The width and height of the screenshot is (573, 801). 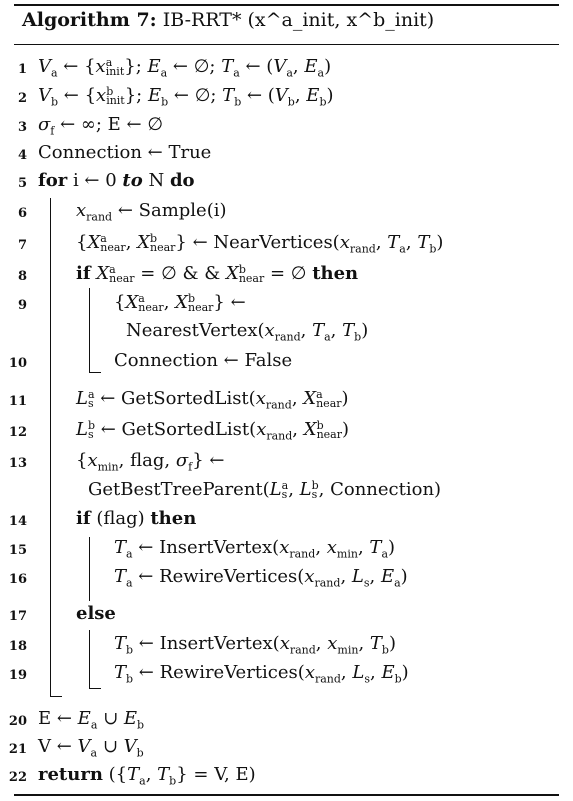 I want to click on line-code-continuation: NearestVertex(xrand, Ta, Tb), so click(x=247, y=332).